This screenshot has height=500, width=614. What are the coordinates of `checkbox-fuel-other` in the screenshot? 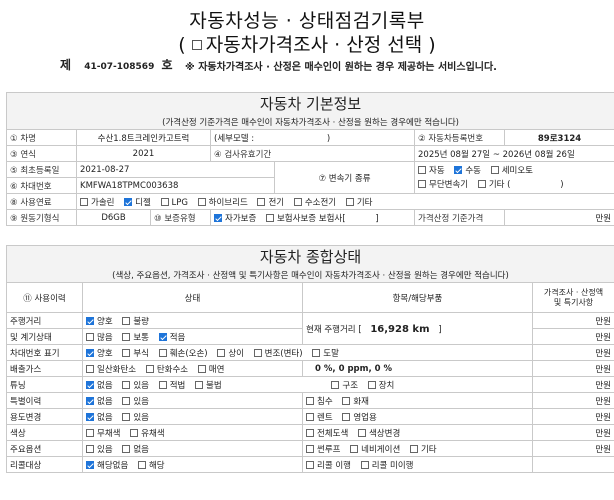 It's located at (349, 201).